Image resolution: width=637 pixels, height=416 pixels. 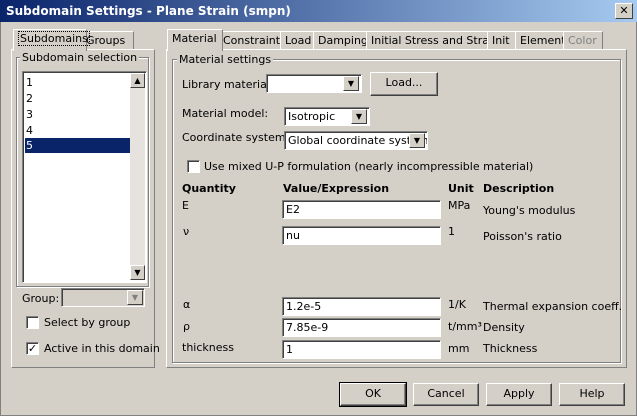 What do you see at coordinates (553, 306) in the screenshot?
I see `description-label: Thermal expansion coeff.` at bounding box center [553, 306].